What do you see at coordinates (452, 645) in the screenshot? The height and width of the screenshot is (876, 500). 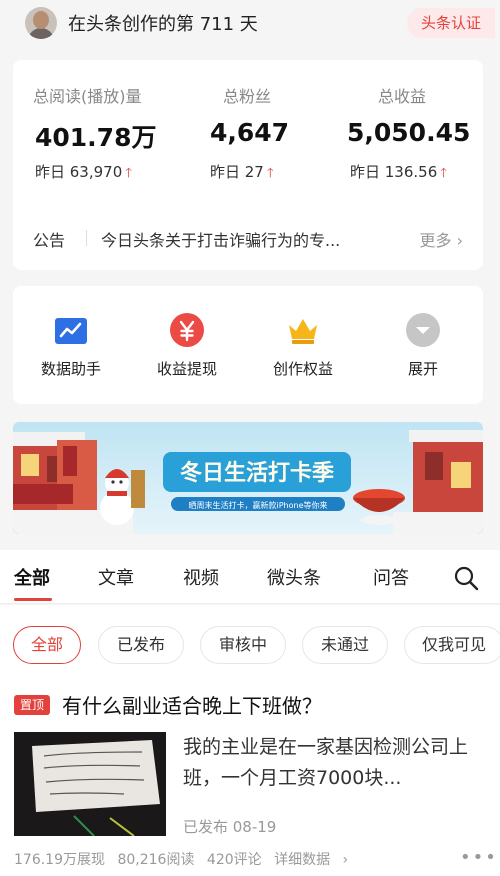 I see `filter-private: 仅我可见` at bounding box center [452, 645].